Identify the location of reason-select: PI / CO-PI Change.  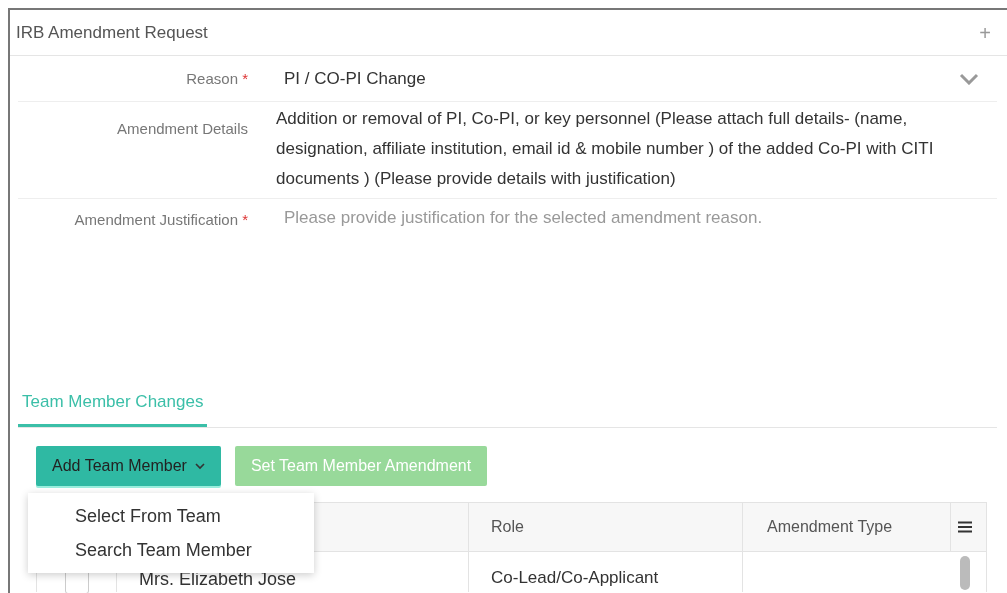
(625, 79).